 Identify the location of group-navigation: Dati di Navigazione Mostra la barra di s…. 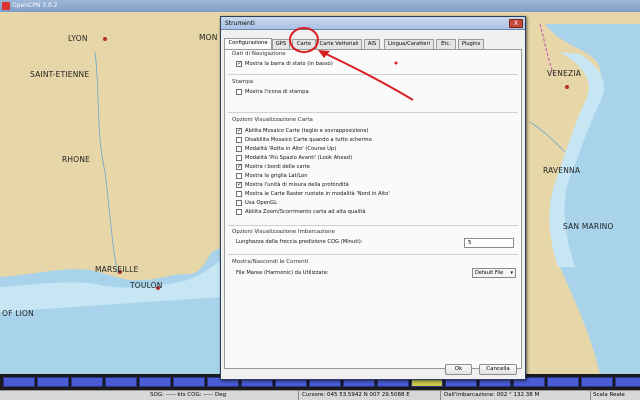
(373, 60).